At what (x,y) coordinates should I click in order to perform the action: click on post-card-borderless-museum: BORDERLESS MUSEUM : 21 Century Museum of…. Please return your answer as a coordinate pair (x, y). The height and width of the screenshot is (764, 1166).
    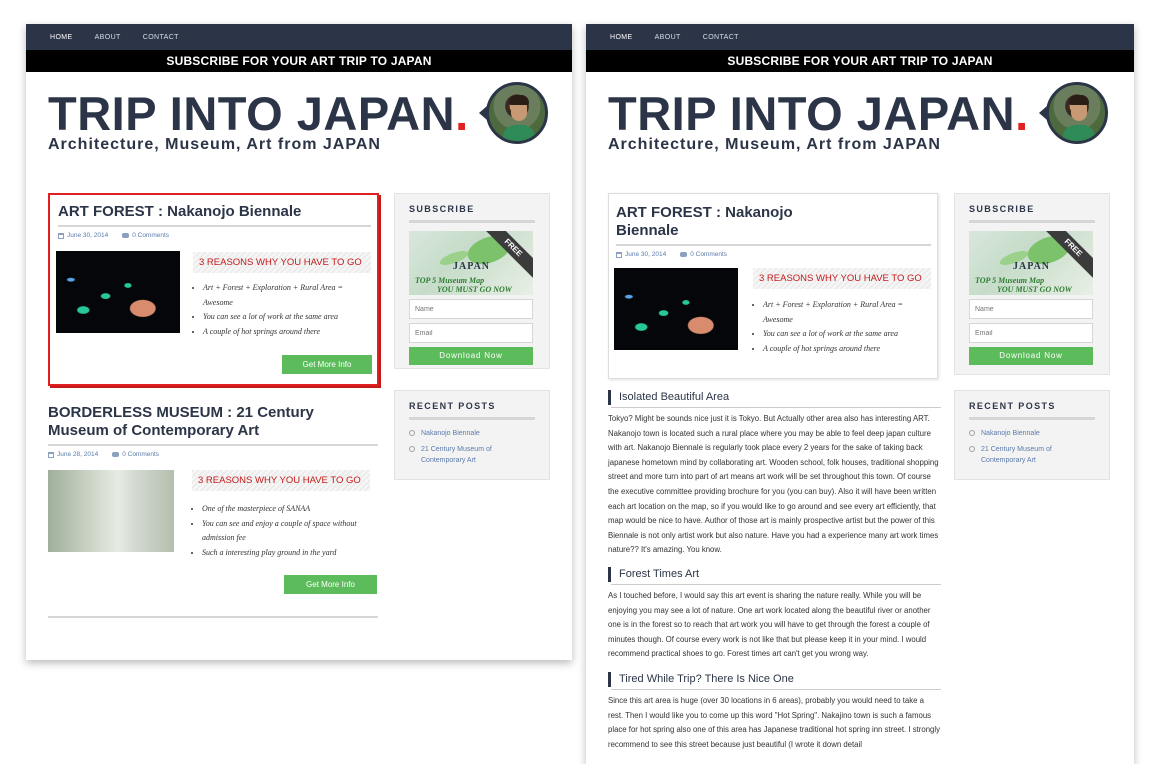
    Looking at the image, I should click on (213, 431).